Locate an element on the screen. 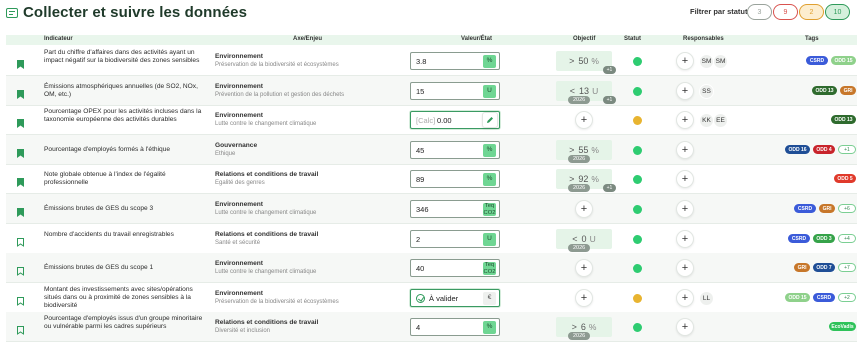 The height and width of the screenshot is (355, 857). col-tags: Tags is located at coordinates (812, 39).